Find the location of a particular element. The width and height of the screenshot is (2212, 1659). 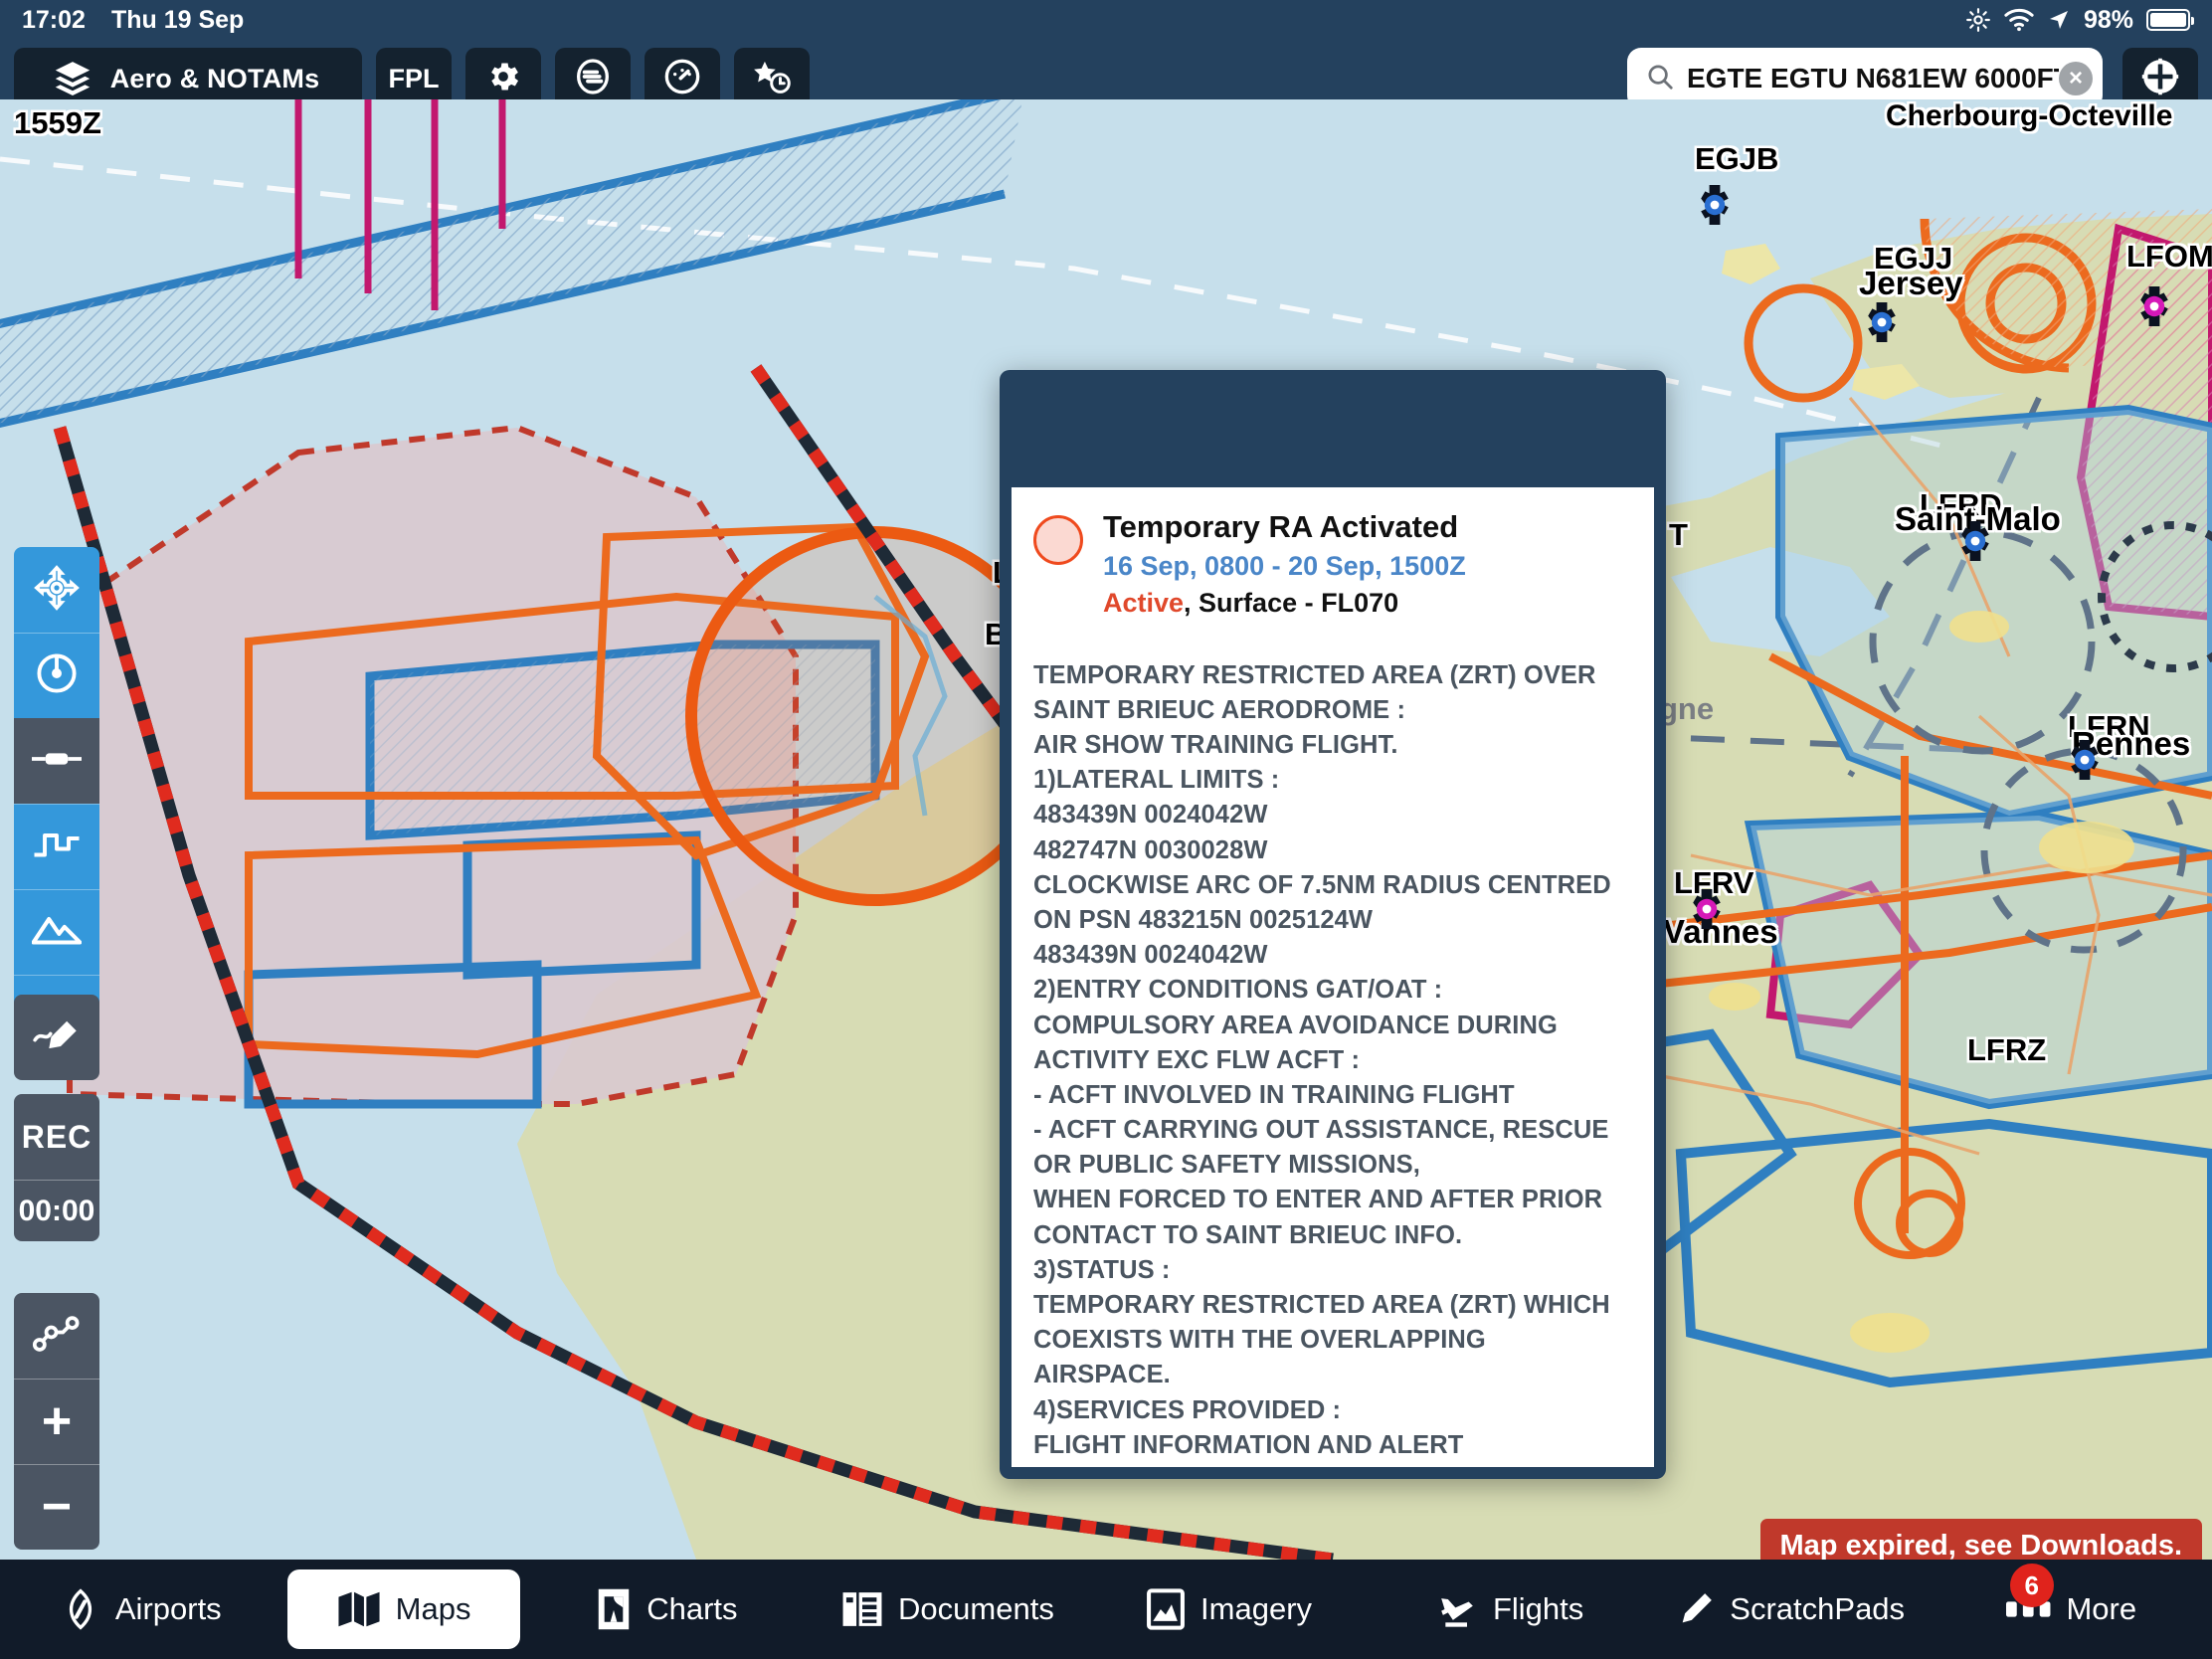

tab-maps-label: Maps is located at coordinates (433, 1608).